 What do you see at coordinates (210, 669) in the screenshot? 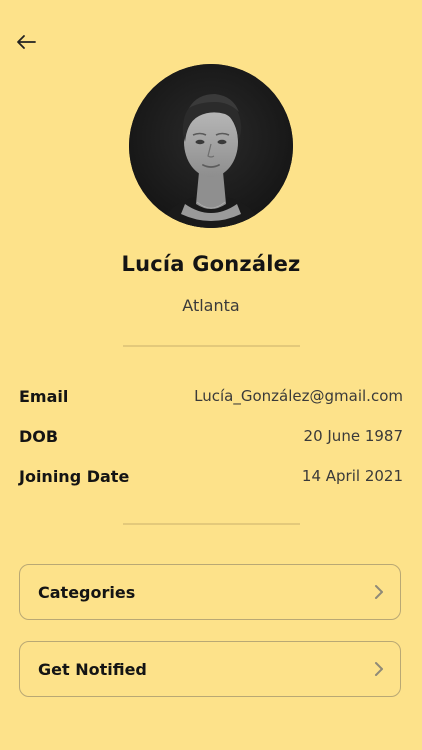
I see `get-notified-button: Get Notified` at bounding box center [210, 669].